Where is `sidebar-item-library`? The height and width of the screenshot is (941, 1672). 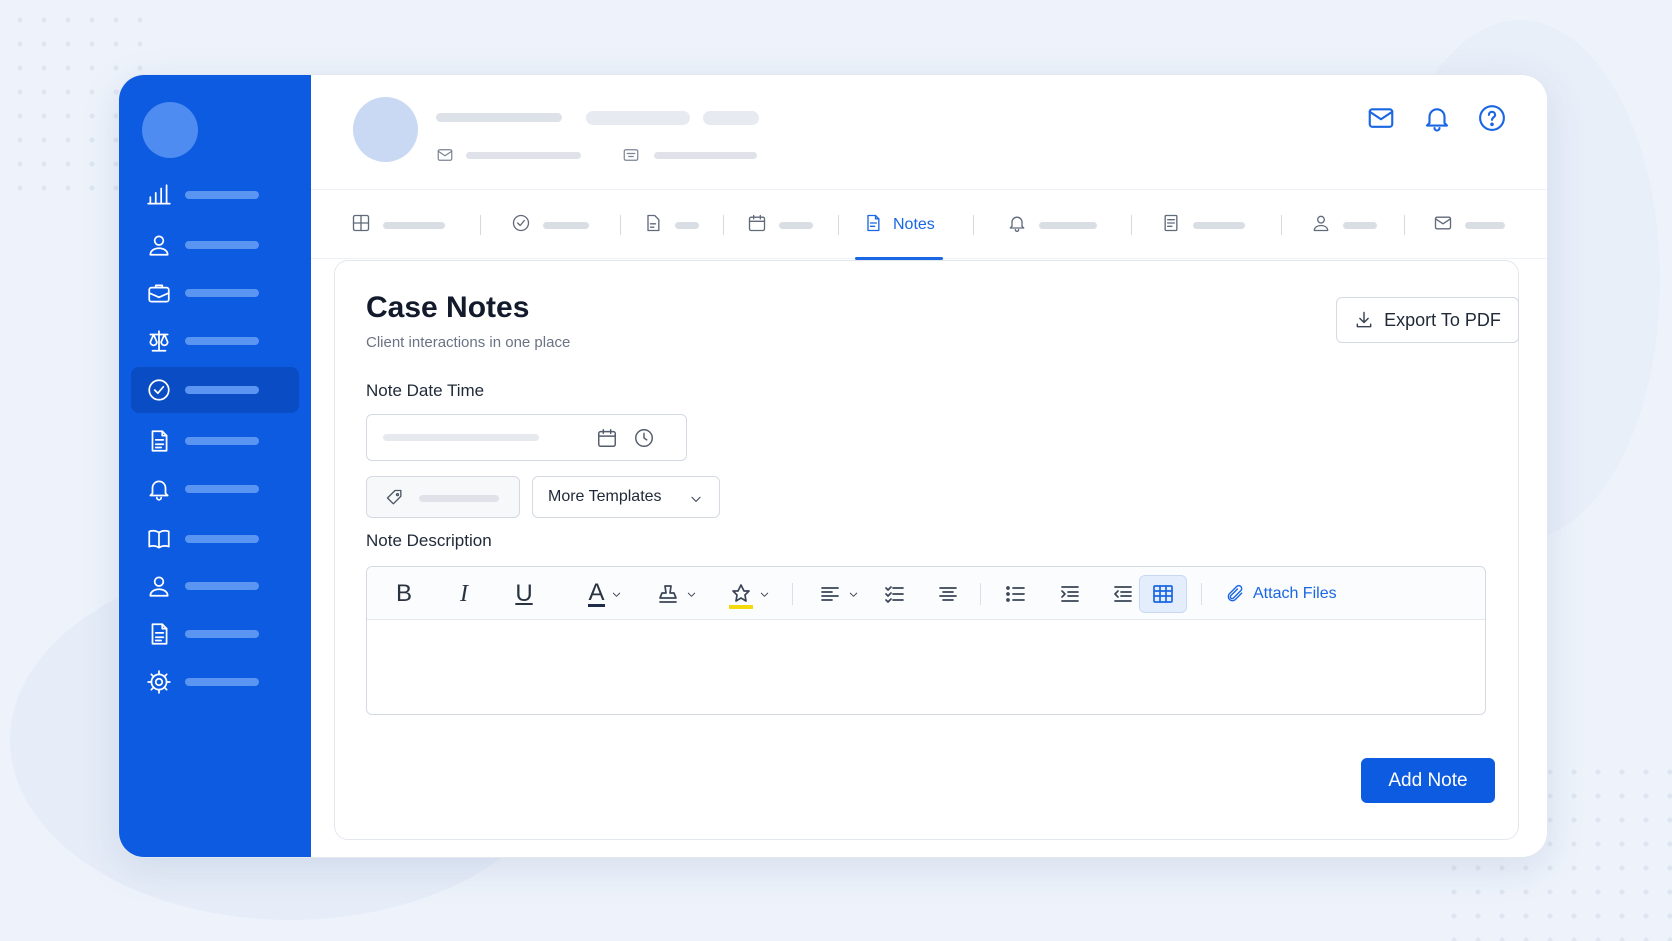
sidebar-item-library is located at coordinates (215, 539).